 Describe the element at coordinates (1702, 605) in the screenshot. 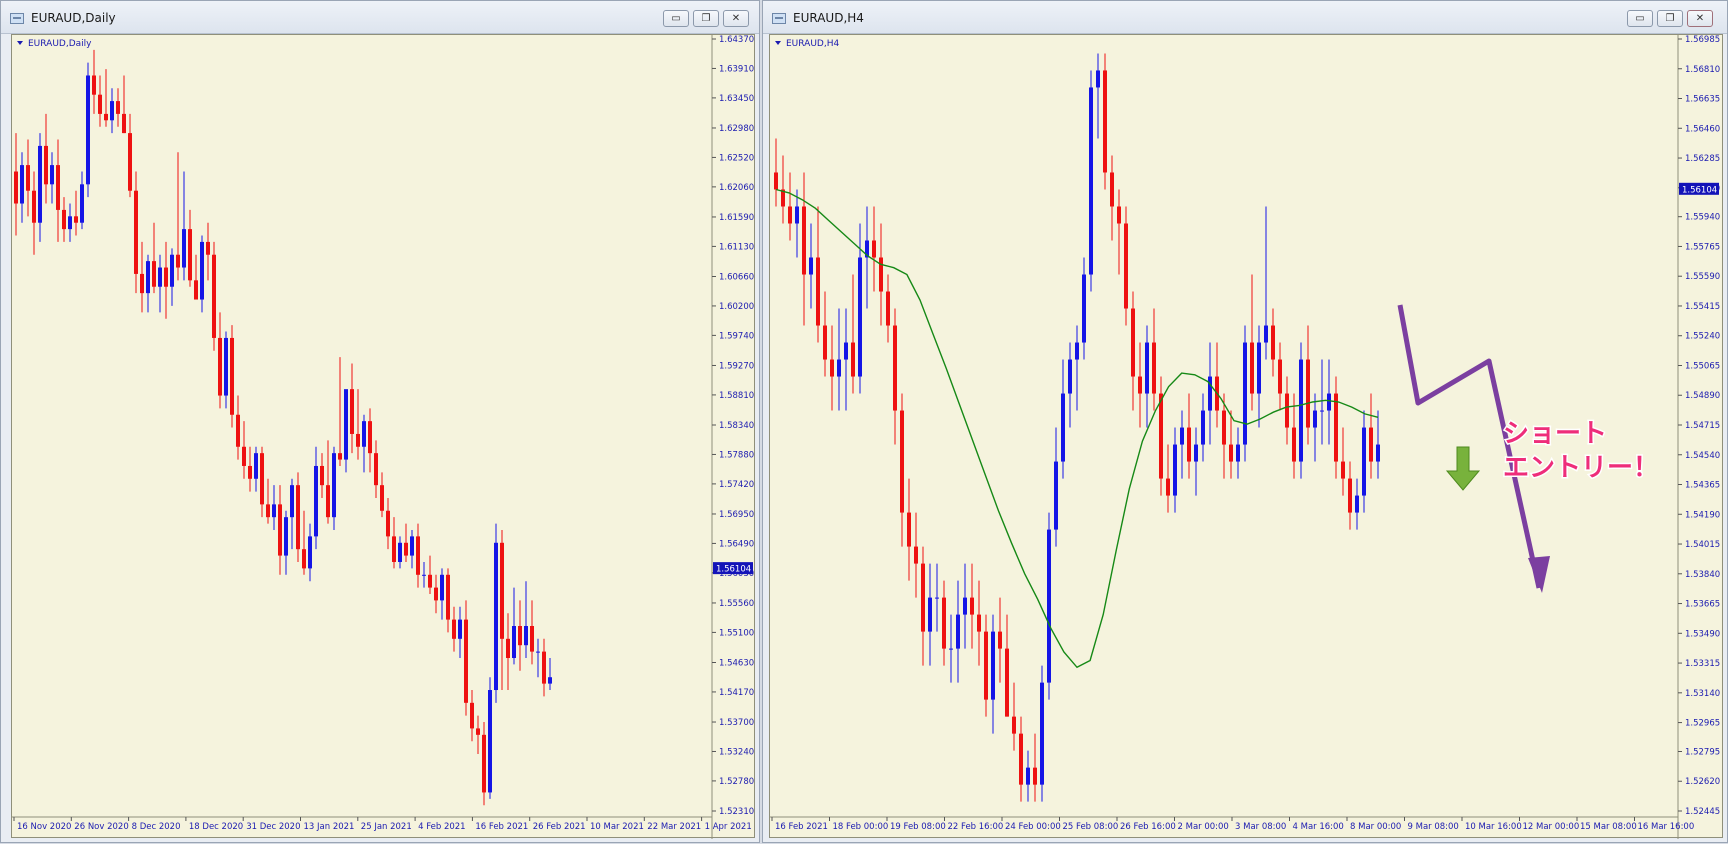

I see `price-tick-label: 1.53665` at that location.